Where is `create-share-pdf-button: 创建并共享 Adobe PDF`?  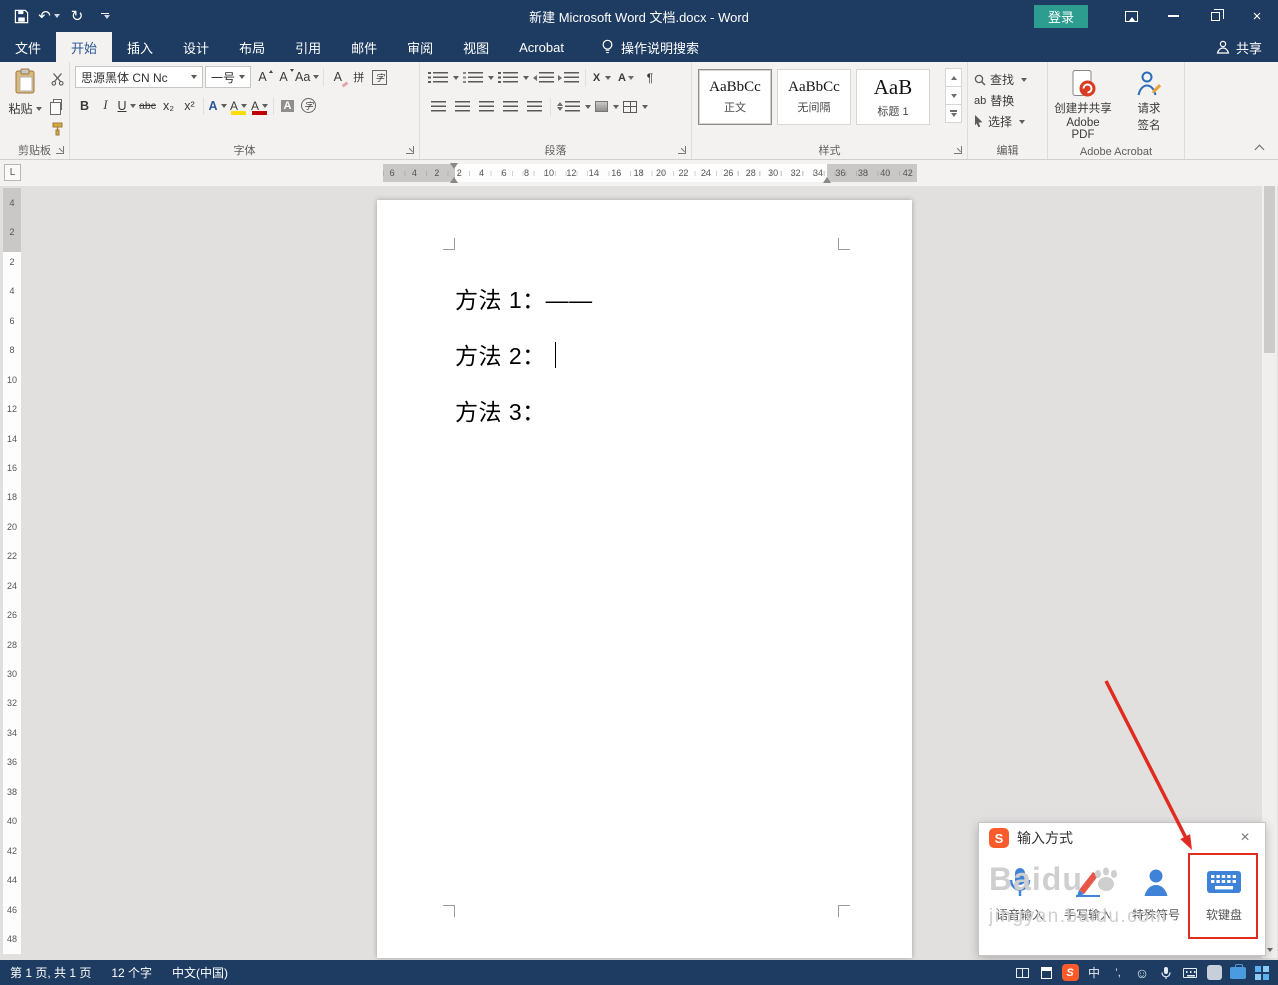 create-share-pdf-button: 创建并共享 Adobe PDF is located at coordinates (1083, 106).